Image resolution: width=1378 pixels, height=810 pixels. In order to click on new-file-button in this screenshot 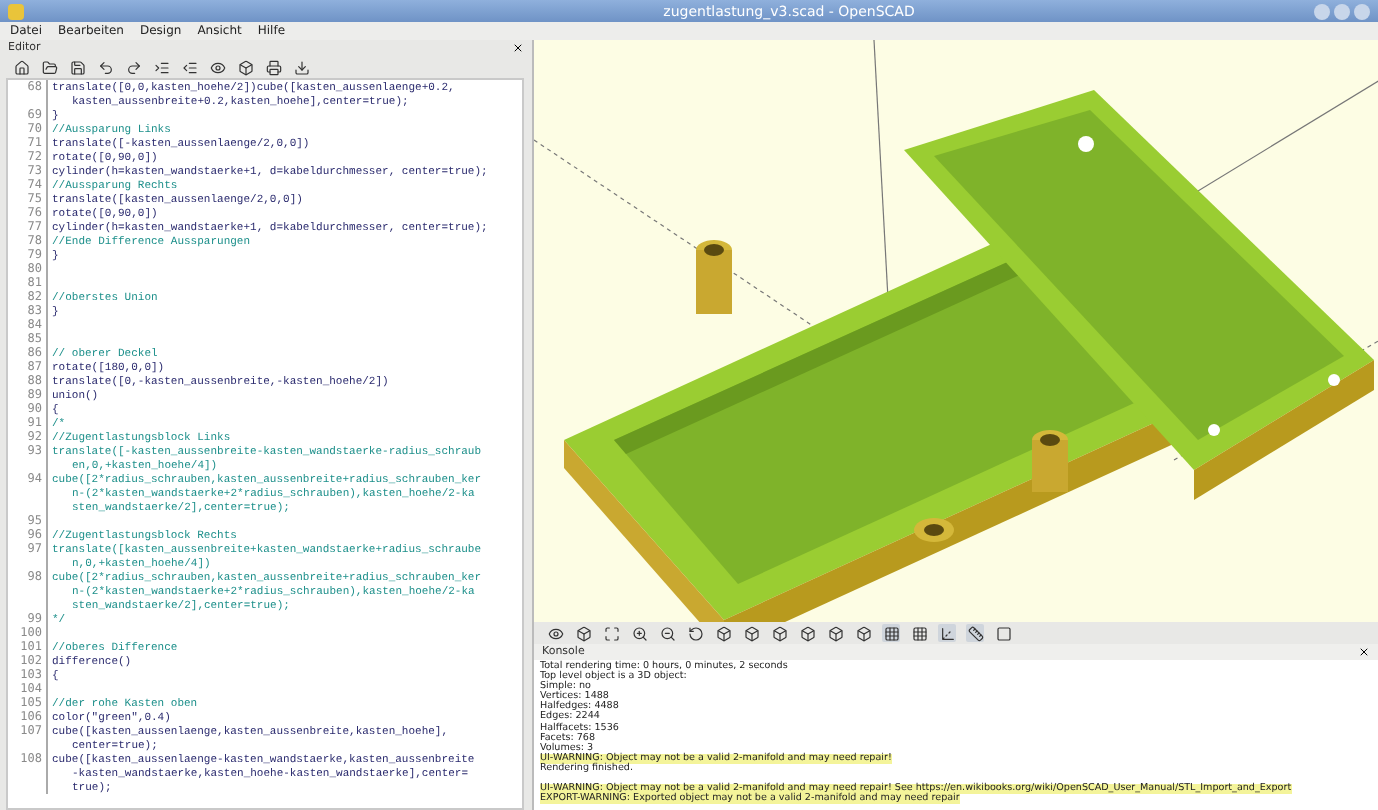, I will do `click(21, 67)`.